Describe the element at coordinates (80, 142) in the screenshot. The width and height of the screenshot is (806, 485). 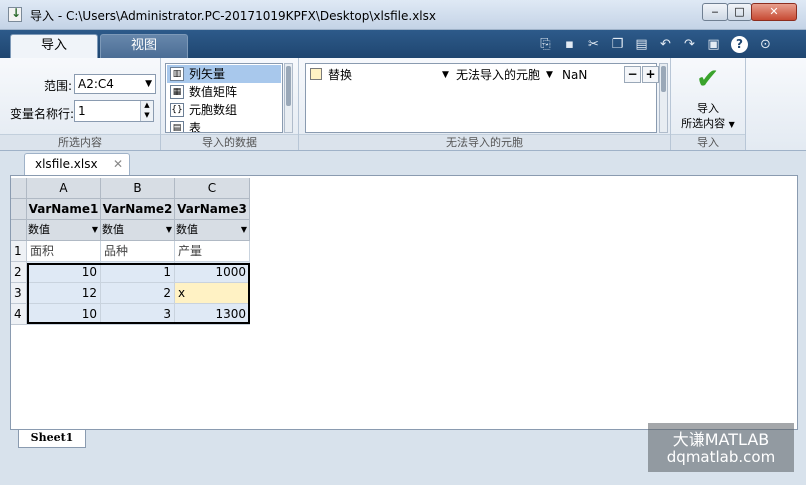
I see `selection-section-footer: 所选内容` at that location.